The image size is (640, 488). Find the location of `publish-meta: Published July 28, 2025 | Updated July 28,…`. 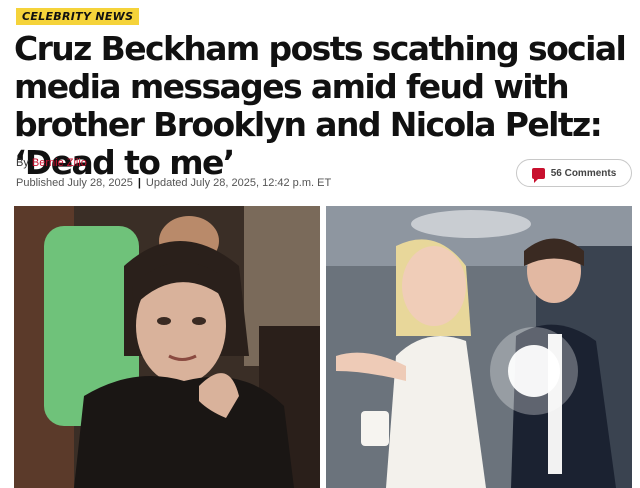

publish-meta: Published July 28, 2025 | Updated July 28,… is located at coordinates (173, 183).